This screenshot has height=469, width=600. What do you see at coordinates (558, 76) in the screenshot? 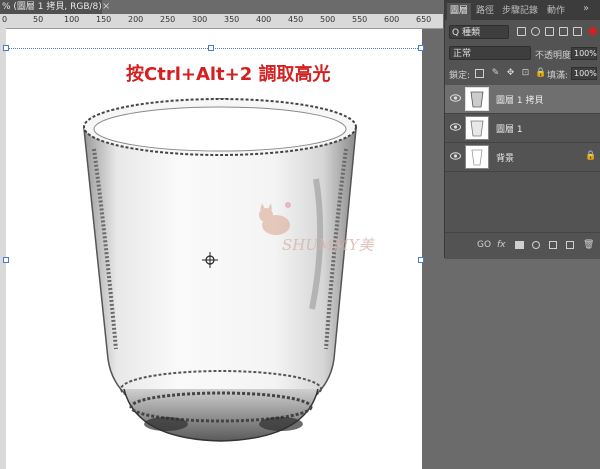
I see `fill-label: 填滿:` at bounding box center [558, 76].